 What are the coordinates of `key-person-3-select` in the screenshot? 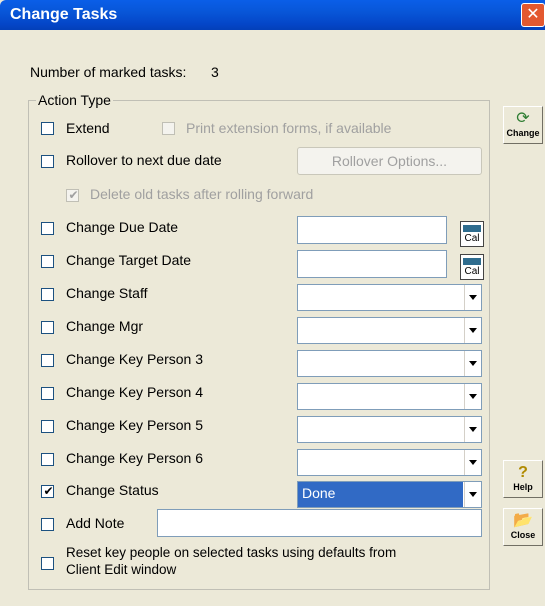 It's located at (389, 363).